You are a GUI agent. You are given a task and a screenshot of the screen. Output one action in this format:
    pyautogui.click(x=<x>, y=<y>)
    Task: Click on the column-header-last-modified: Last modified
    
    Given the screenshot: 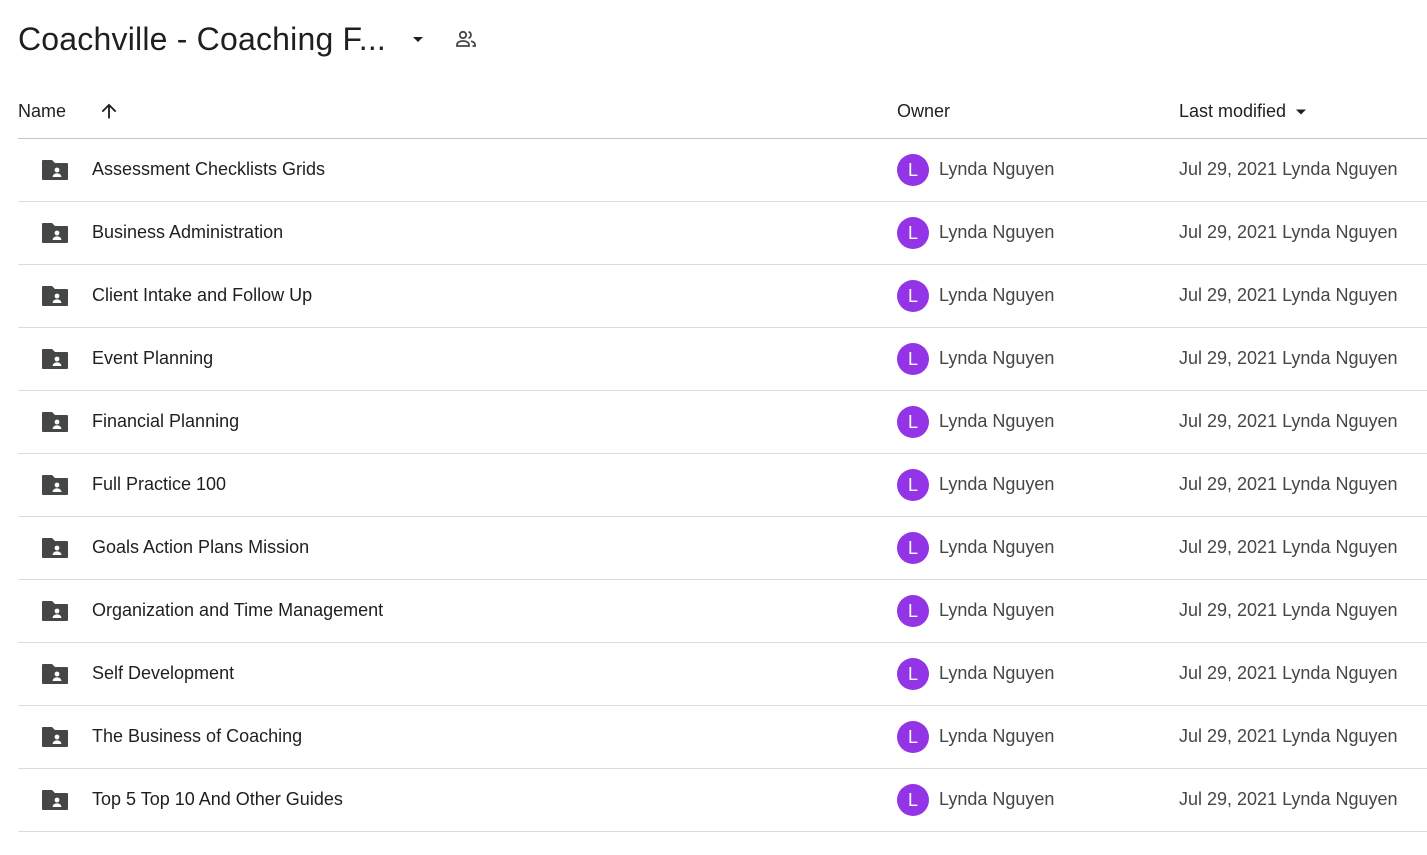 What is the action you would take?
    pyautogui.click(x=1243, y=111)
    